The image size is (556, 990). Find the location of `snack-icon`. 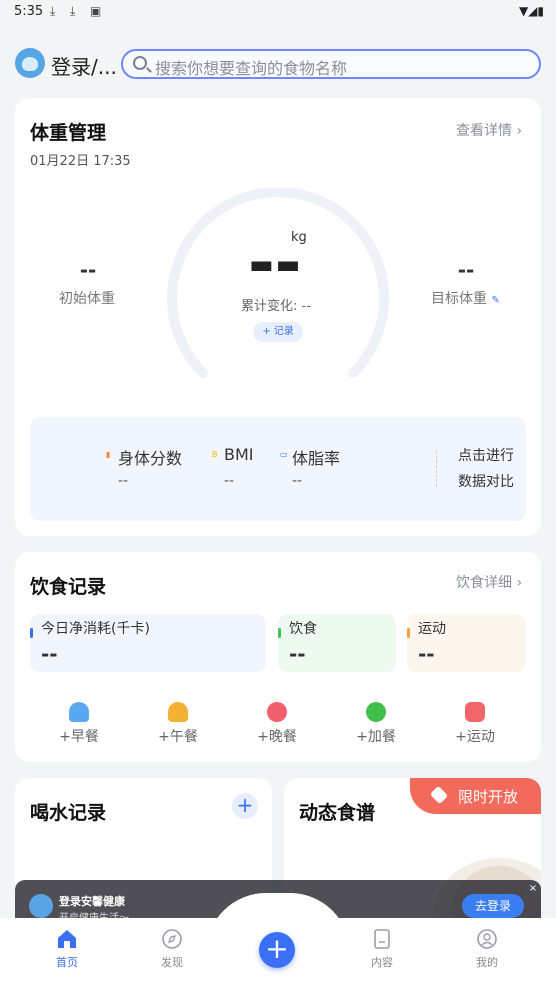

snack-icon is located at coordinates (376, 712).